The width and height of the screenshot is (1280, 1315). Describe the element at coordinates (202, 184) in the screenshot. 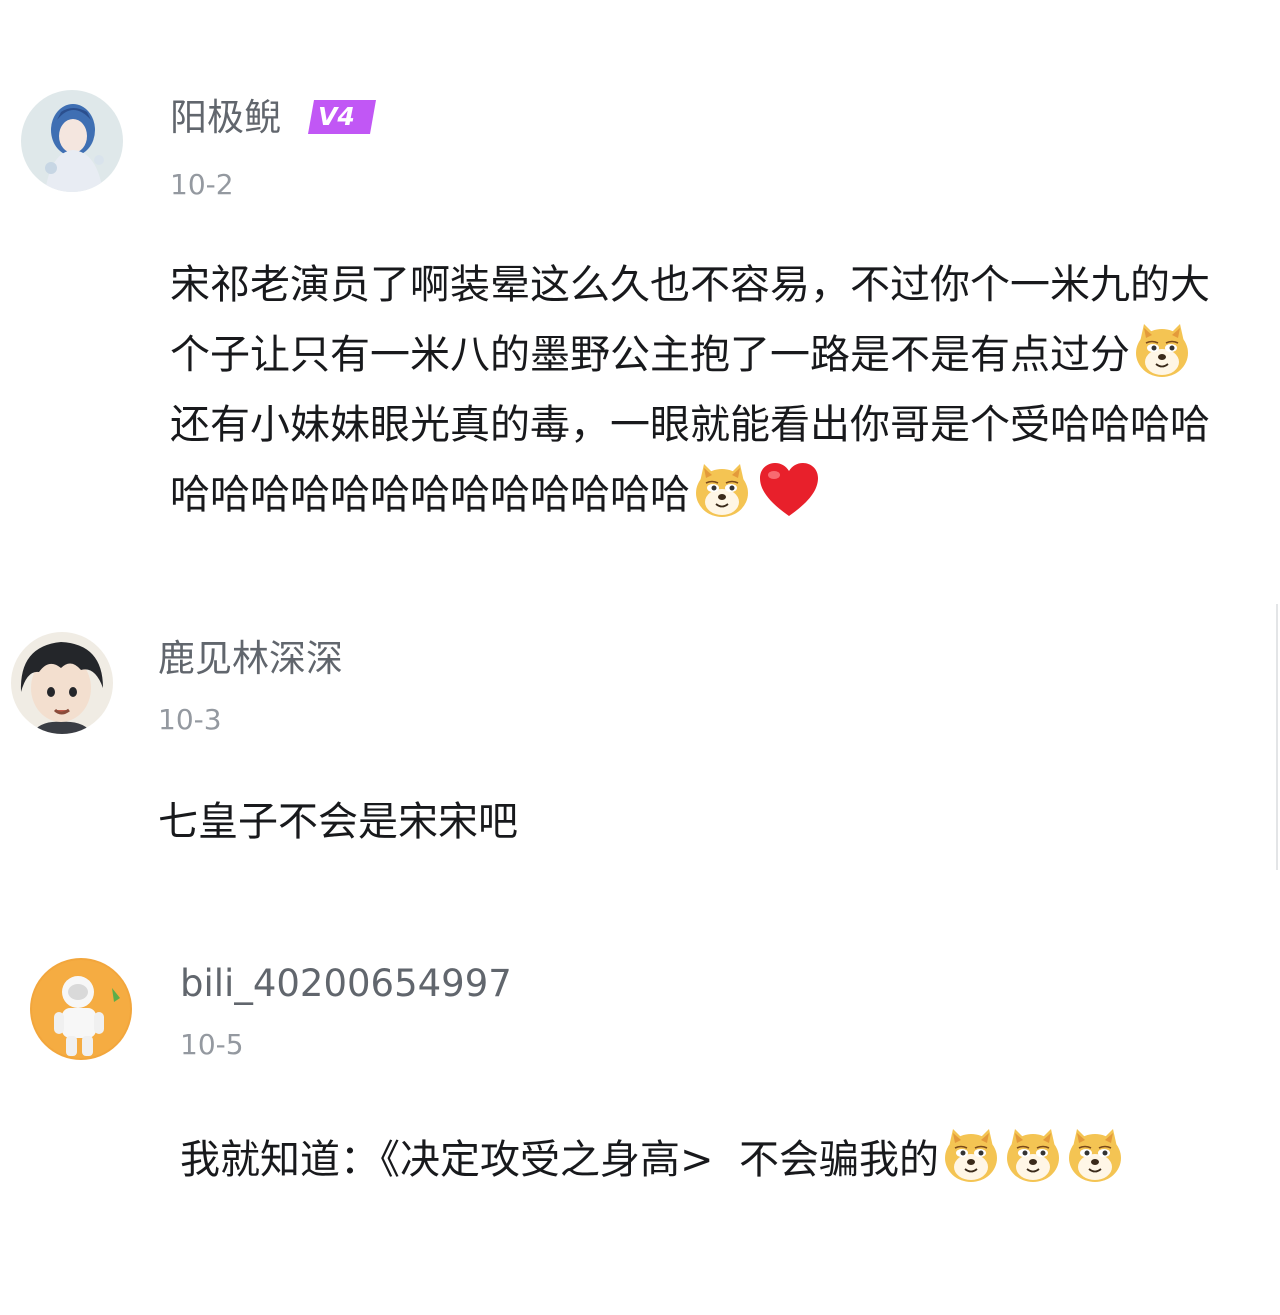

I see `comment-date: 10-2` at that location.